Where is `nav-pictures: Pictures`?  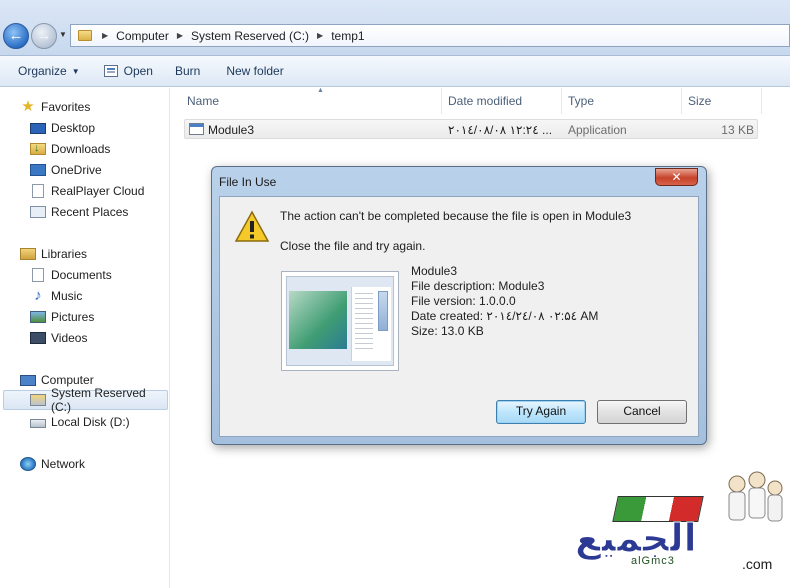 nav-pictures: Pictures is located at coordinates (99, 317).